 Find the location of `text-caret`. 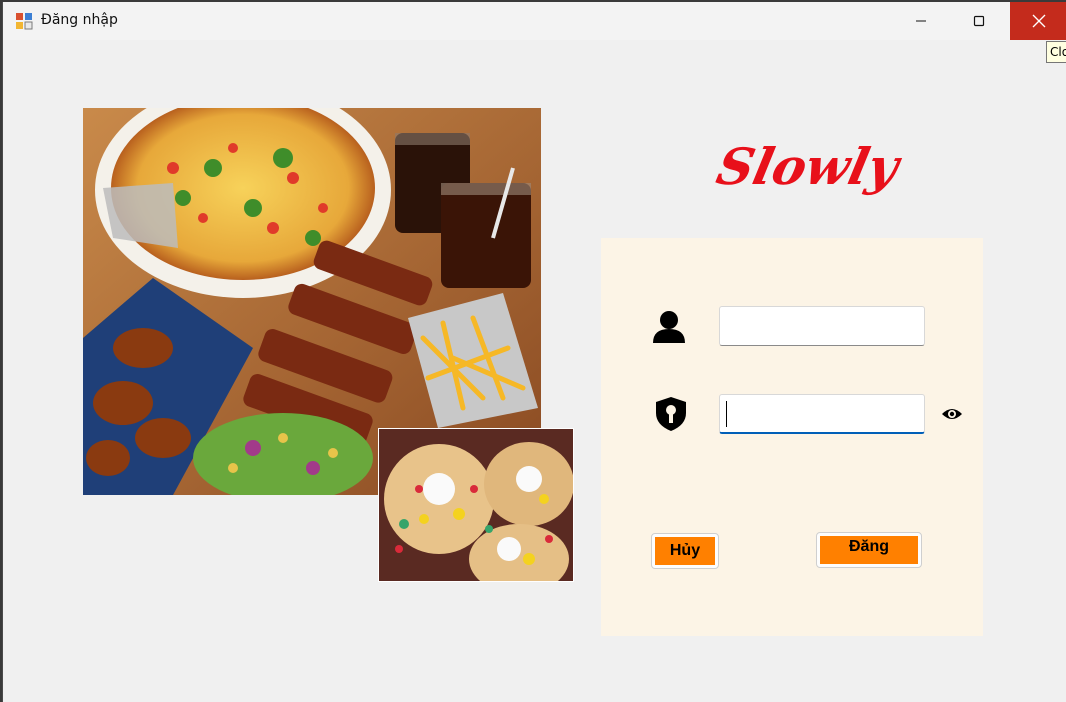

text-caret is located at coordinates (726, 414).